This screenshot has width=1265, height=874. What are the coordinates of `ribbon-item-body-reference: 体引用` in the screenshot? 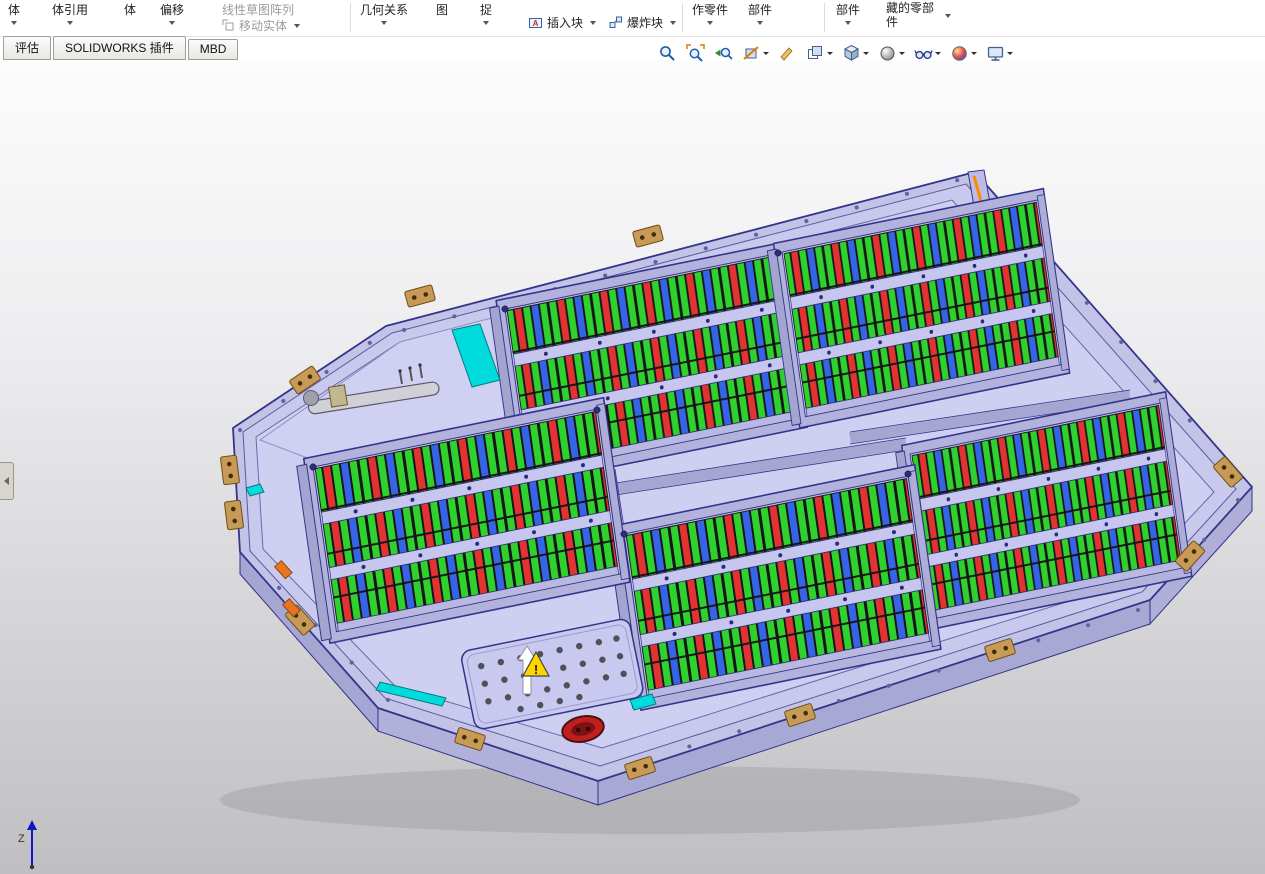 It's located at (70, 13).